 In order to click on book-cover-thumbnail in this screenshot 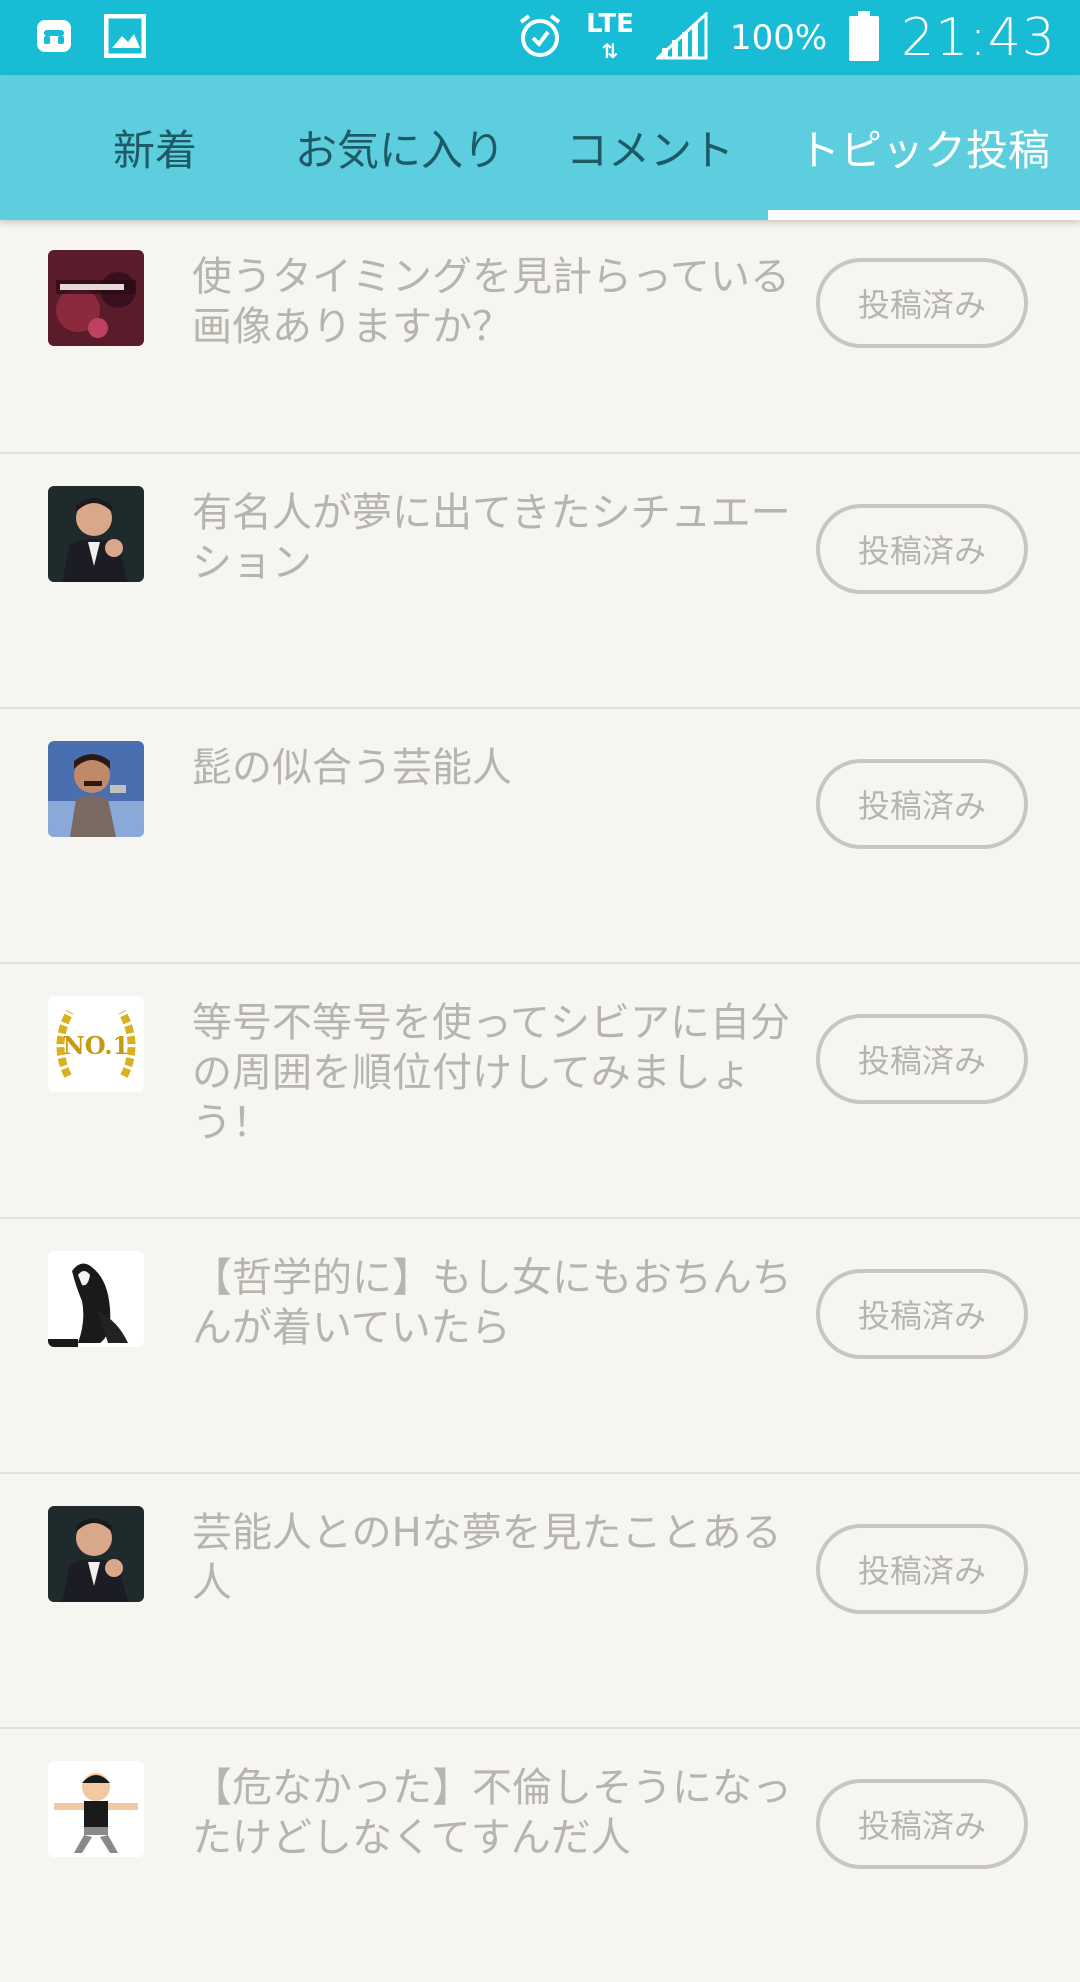, I will do `click(96, 298)`.